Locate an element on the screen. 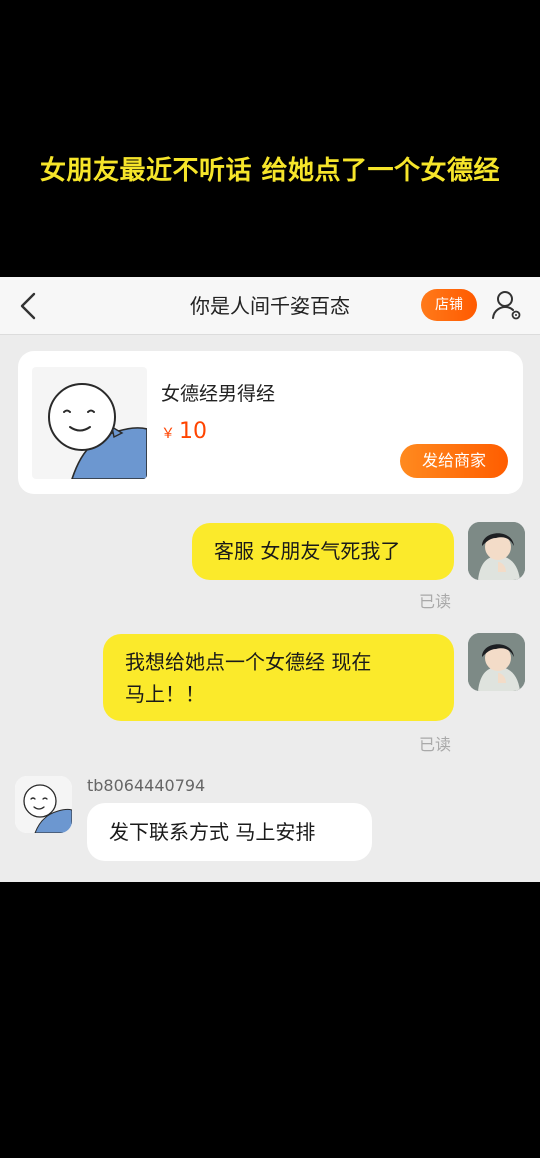 Image resolution: width=540 pixels, height=1158 pixels. product-name: 女德经男得经 is located at coordinates (218, 394).